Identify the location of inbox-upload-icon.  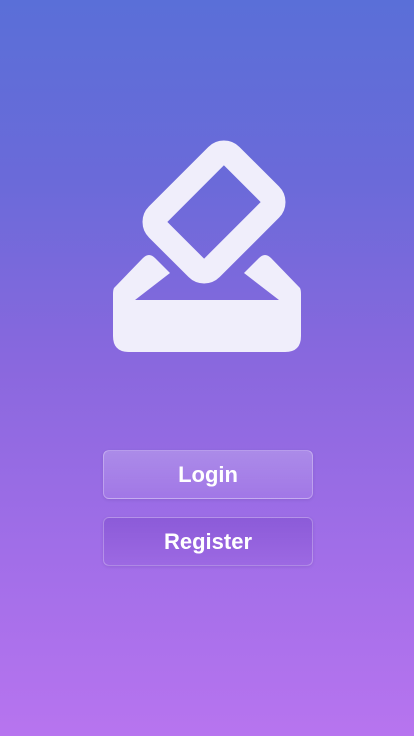
(207, 246).